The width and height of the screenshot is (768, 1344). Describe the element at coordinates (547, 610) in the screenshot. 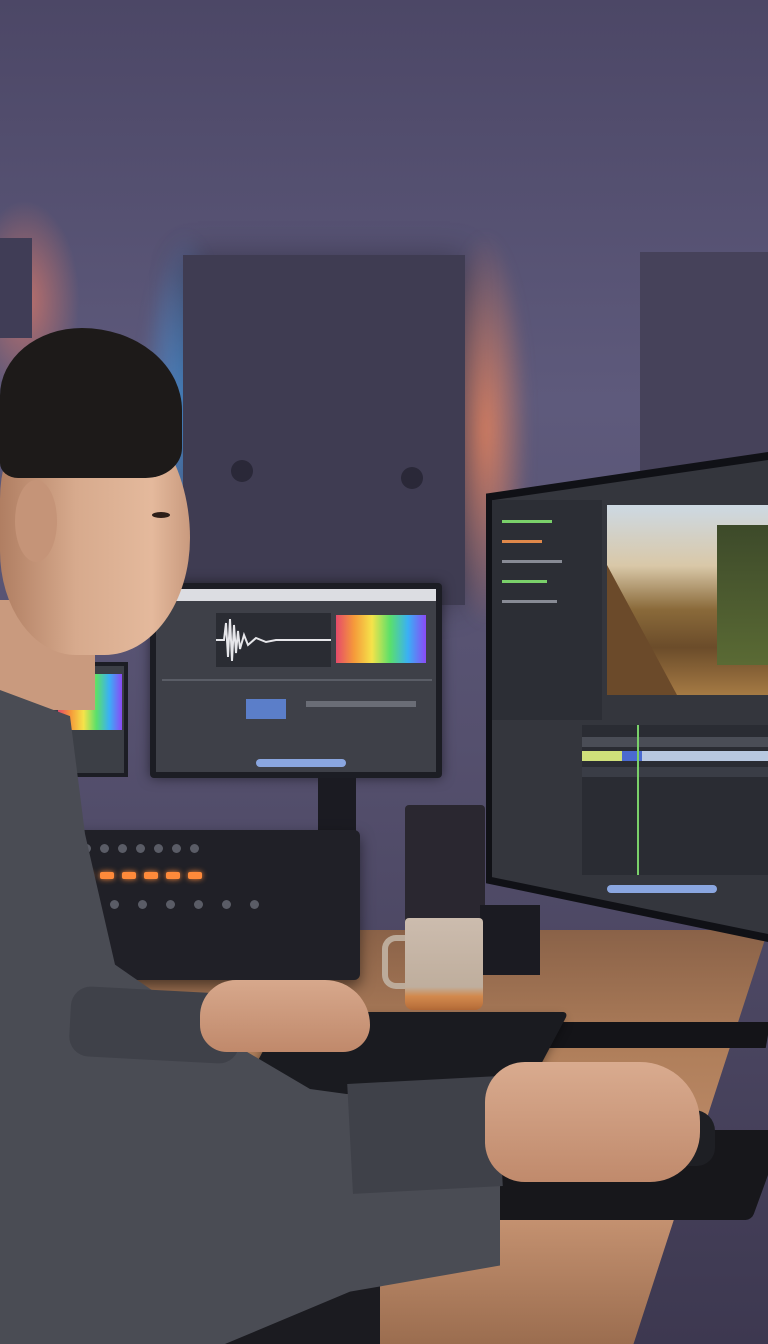

I see `editor-side-panel` at that location.